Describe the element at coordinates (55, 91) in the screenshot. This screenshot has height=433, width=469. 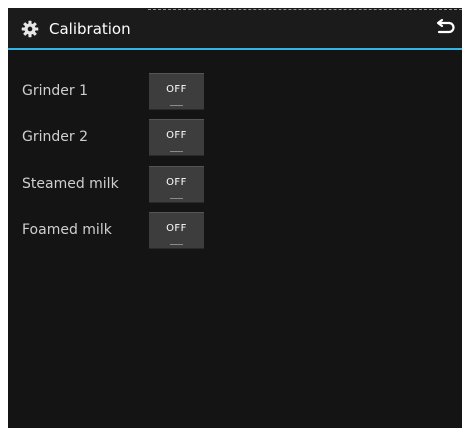
I see `grinder-1-label: Grinder 1` at that location.